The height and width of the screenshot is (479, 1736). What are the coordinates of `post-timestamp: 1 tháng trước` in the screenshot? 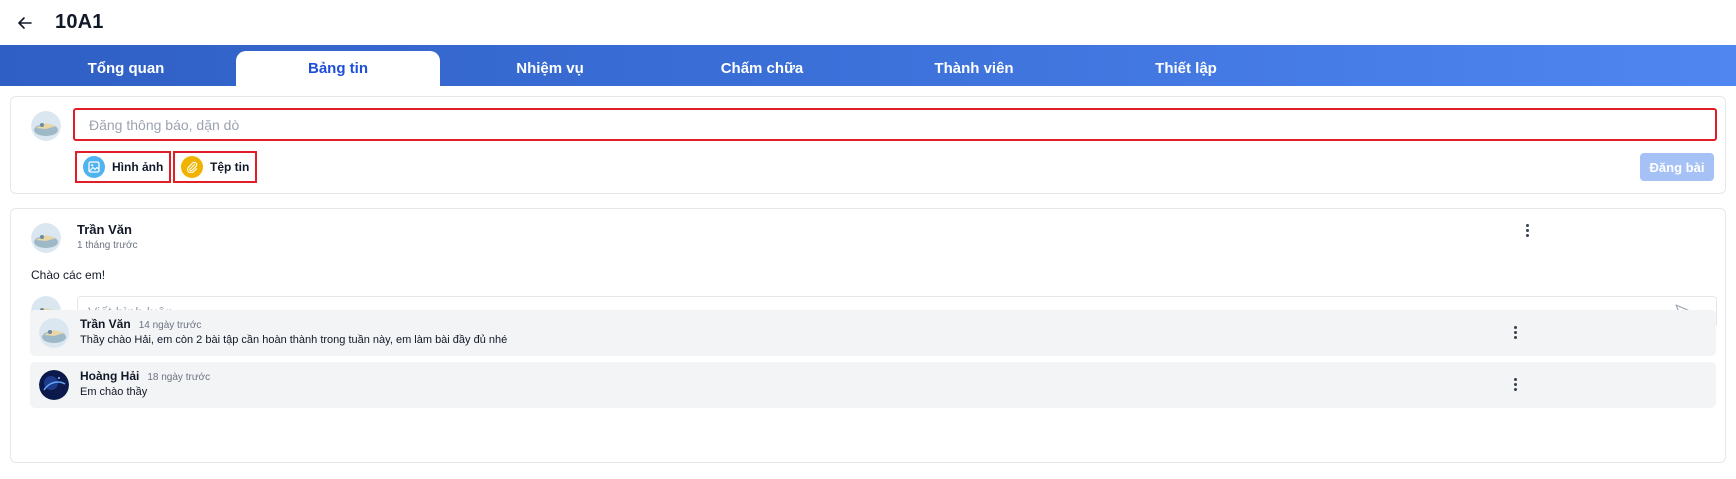 It's located at (107, 245).